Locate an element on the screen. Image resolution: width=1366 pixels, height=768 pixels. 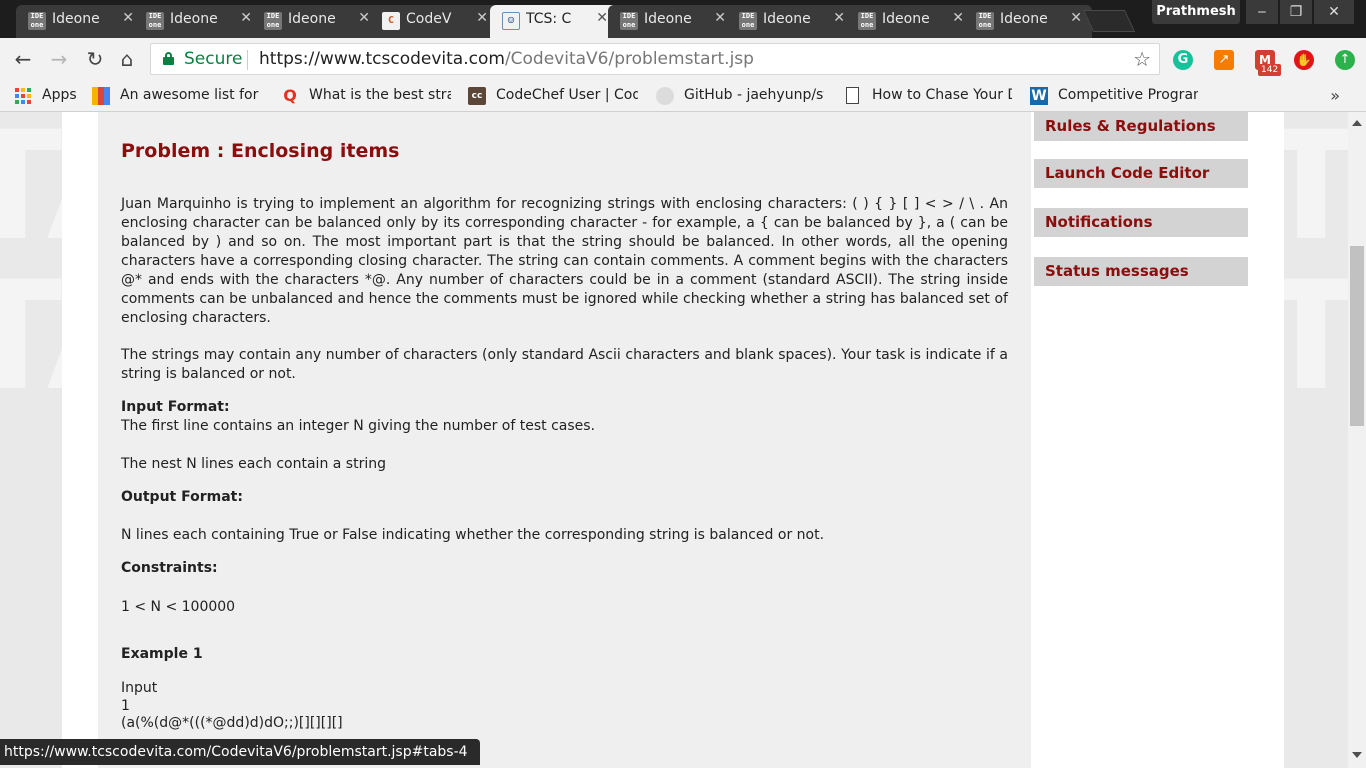
bookmark-competitive: W Competitive Program is located at coordinates (1116, 96).